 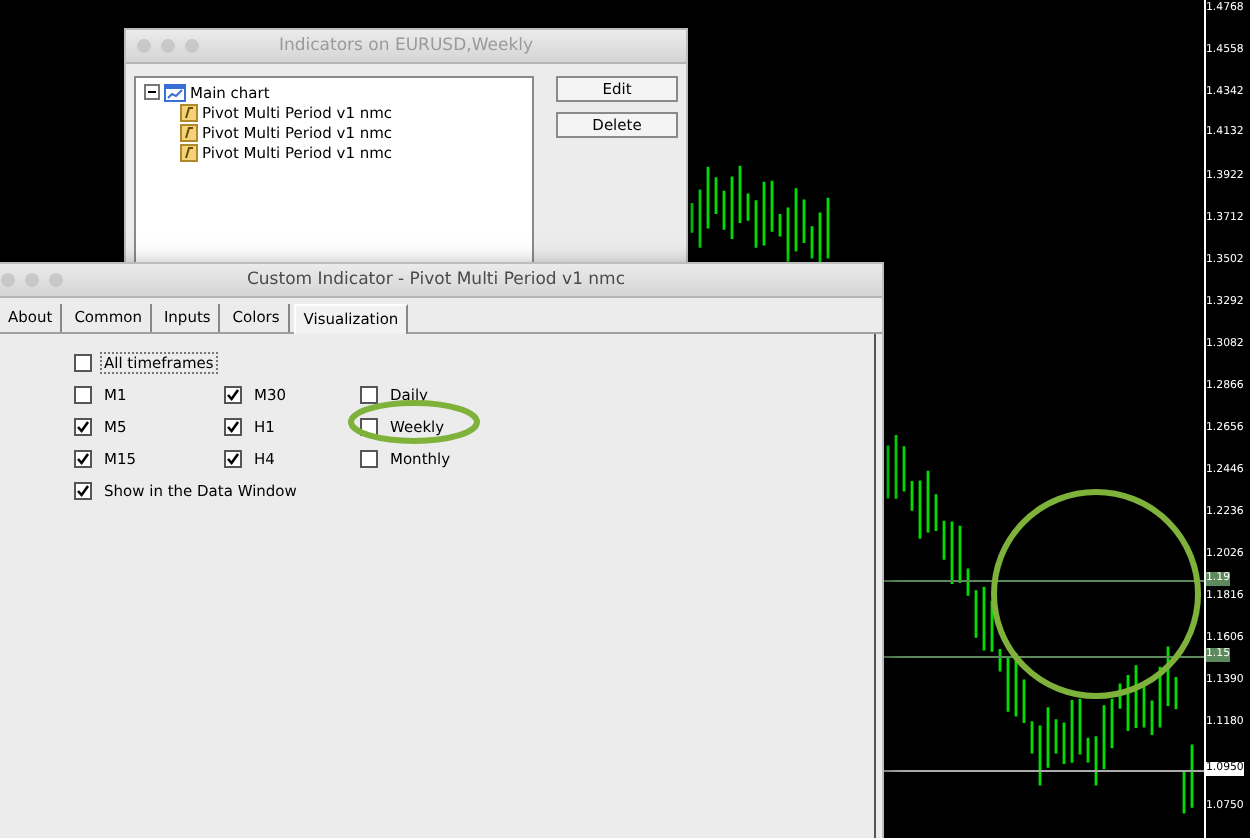 What do you see at coordinates (436, 280) in the screenshot?
I see `window-title: Custom Indicator - Pivot Multi Period v1 nmc` at bounding box center [436, 280].